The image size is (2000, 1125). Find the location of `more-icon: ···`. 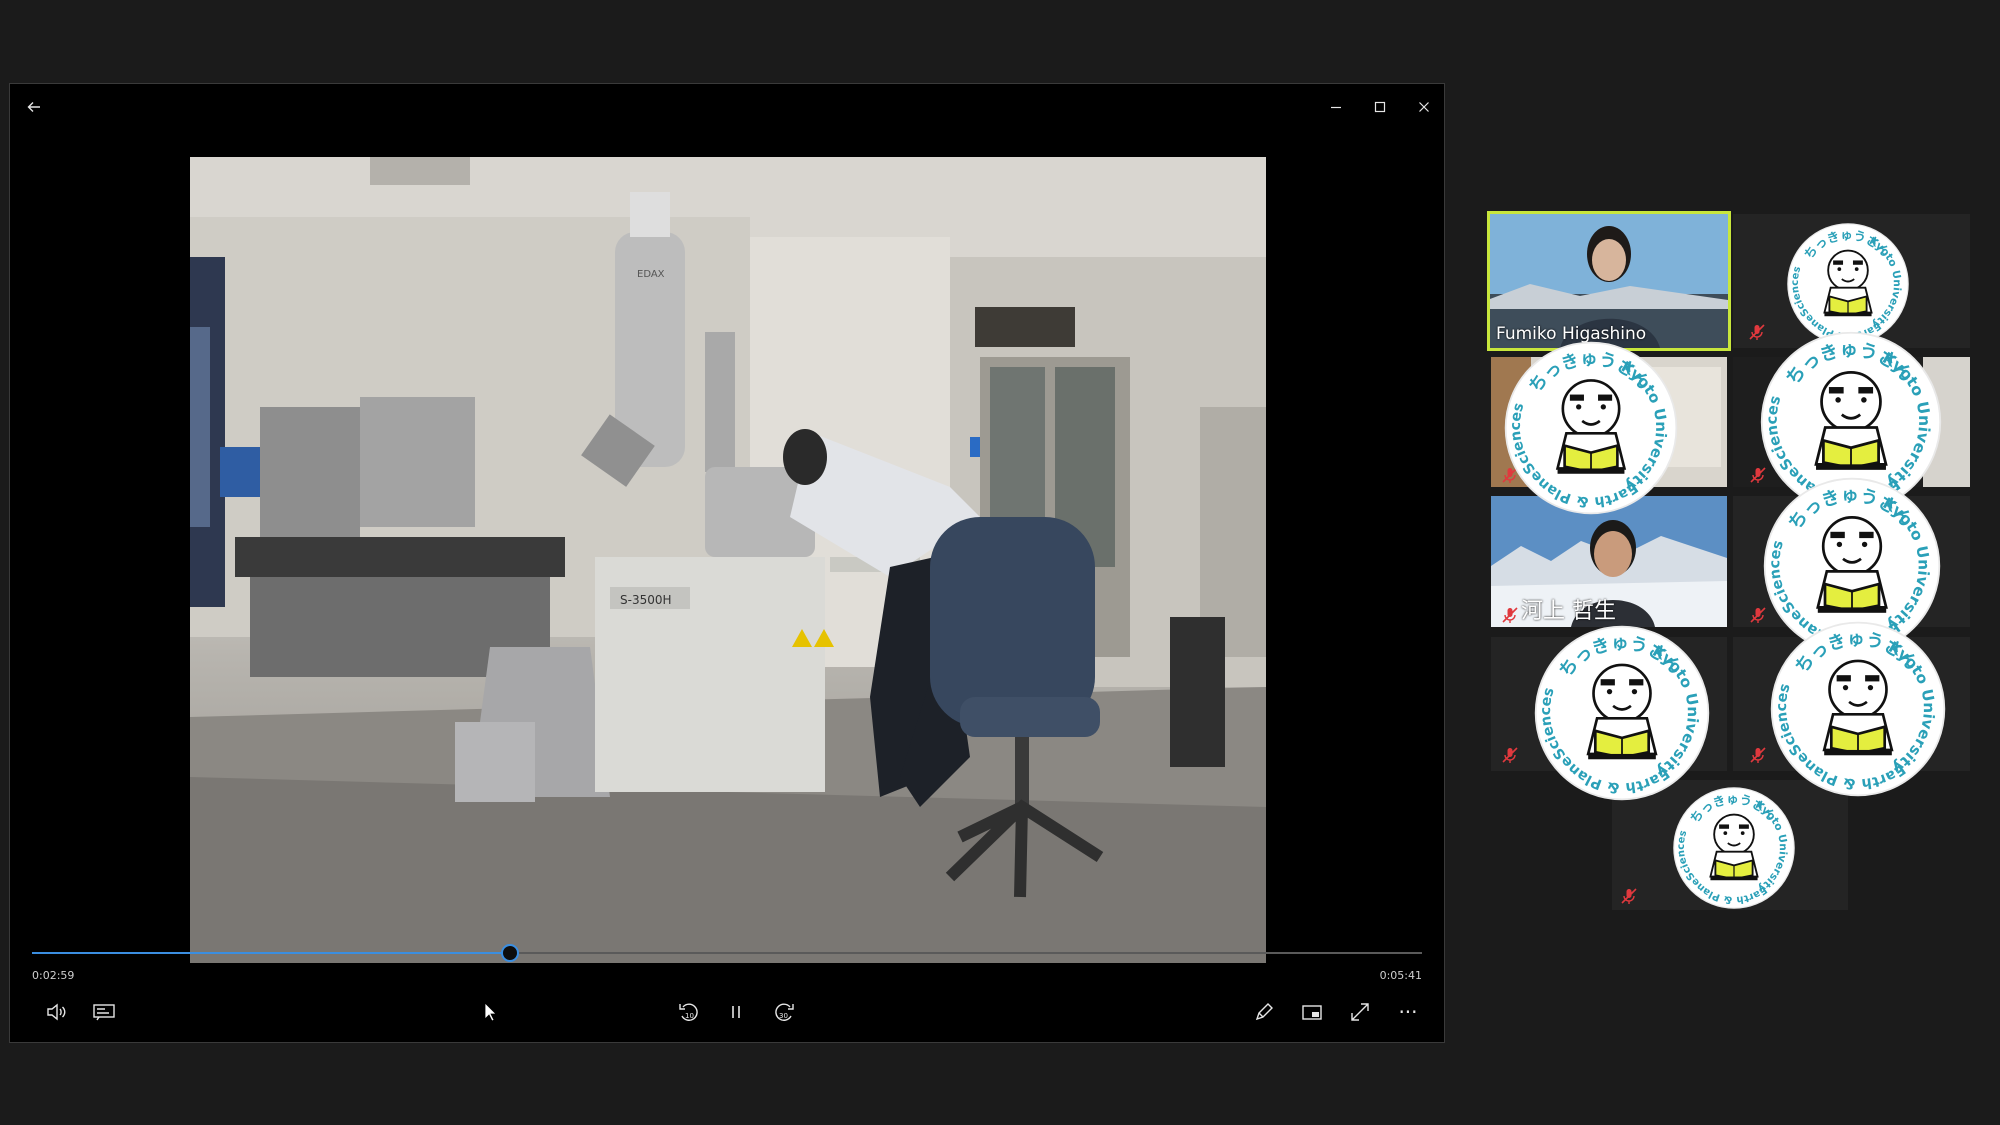

more-icon: ··· is located at coordinates (1408, 1012).